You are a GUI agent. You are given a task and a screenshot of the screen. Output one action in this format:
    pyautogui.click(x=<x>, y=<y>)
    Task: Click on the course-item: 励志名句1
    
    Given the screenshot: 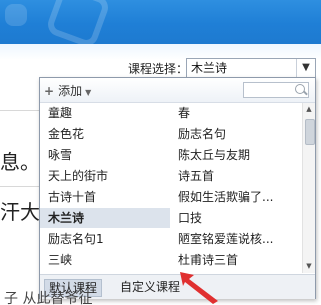 What is the action you would take?
    pyautogui.click(x=105, y=239)
    